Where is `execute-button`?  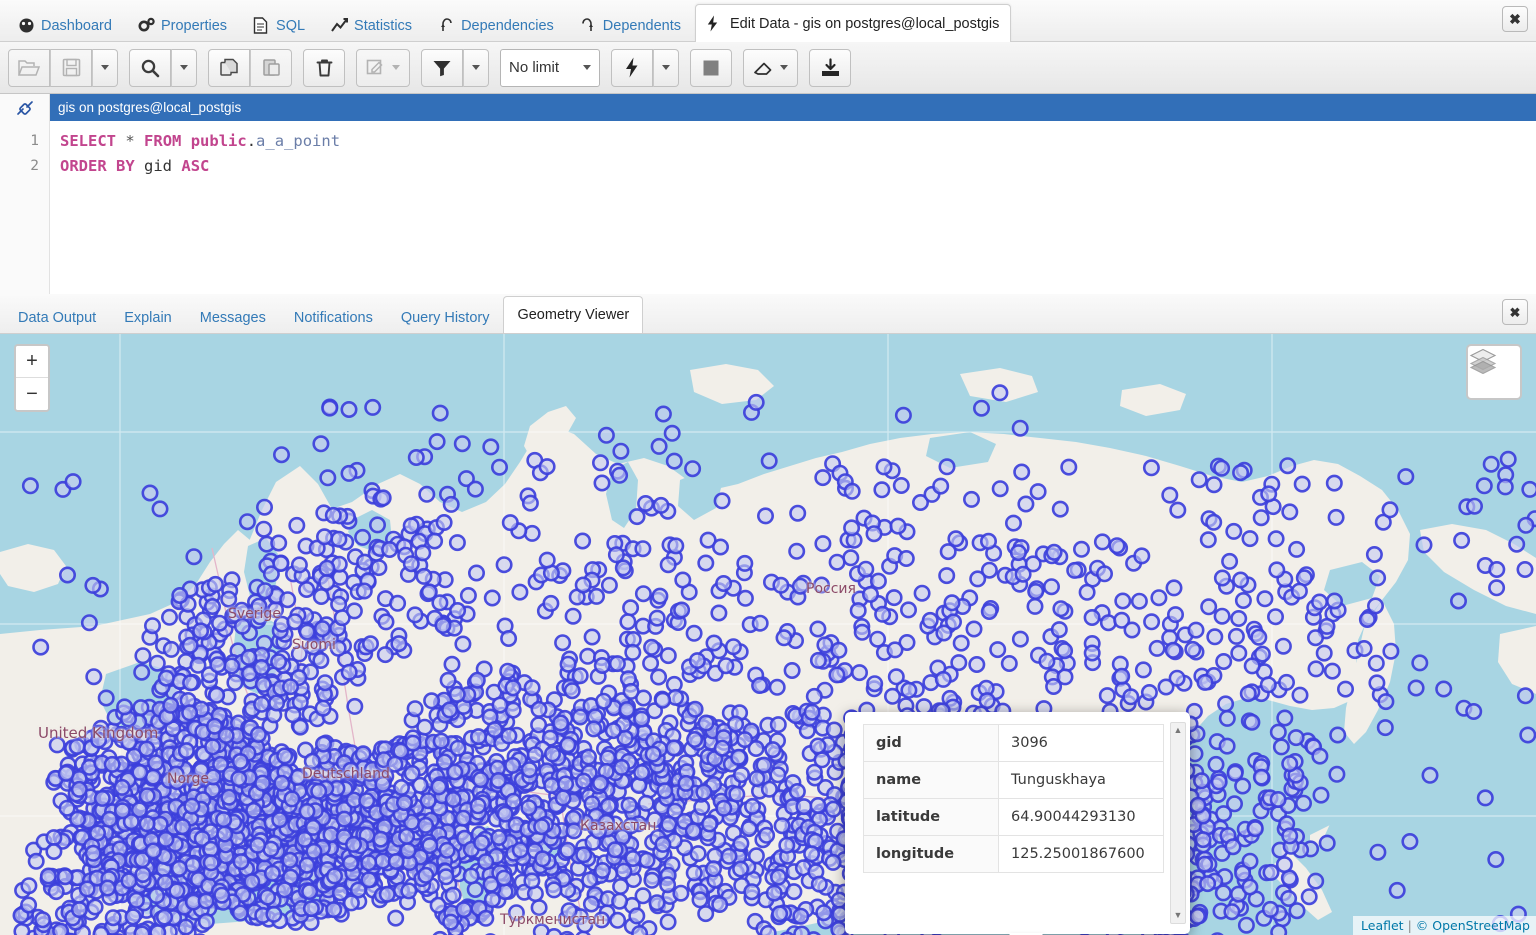 execute-button is located at coordinates (632, 67).